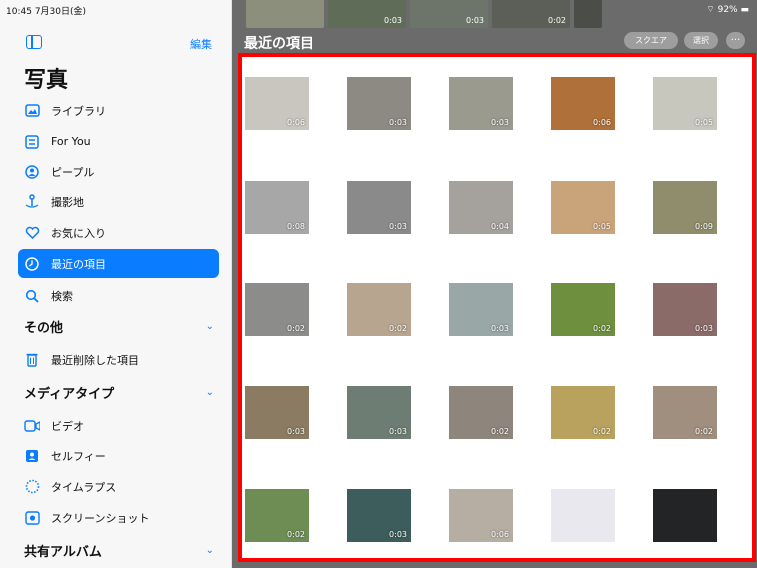 This screenshot has width=757, height=568. I want to click on photo-thumbnail: 0:09, so click(685, 207).